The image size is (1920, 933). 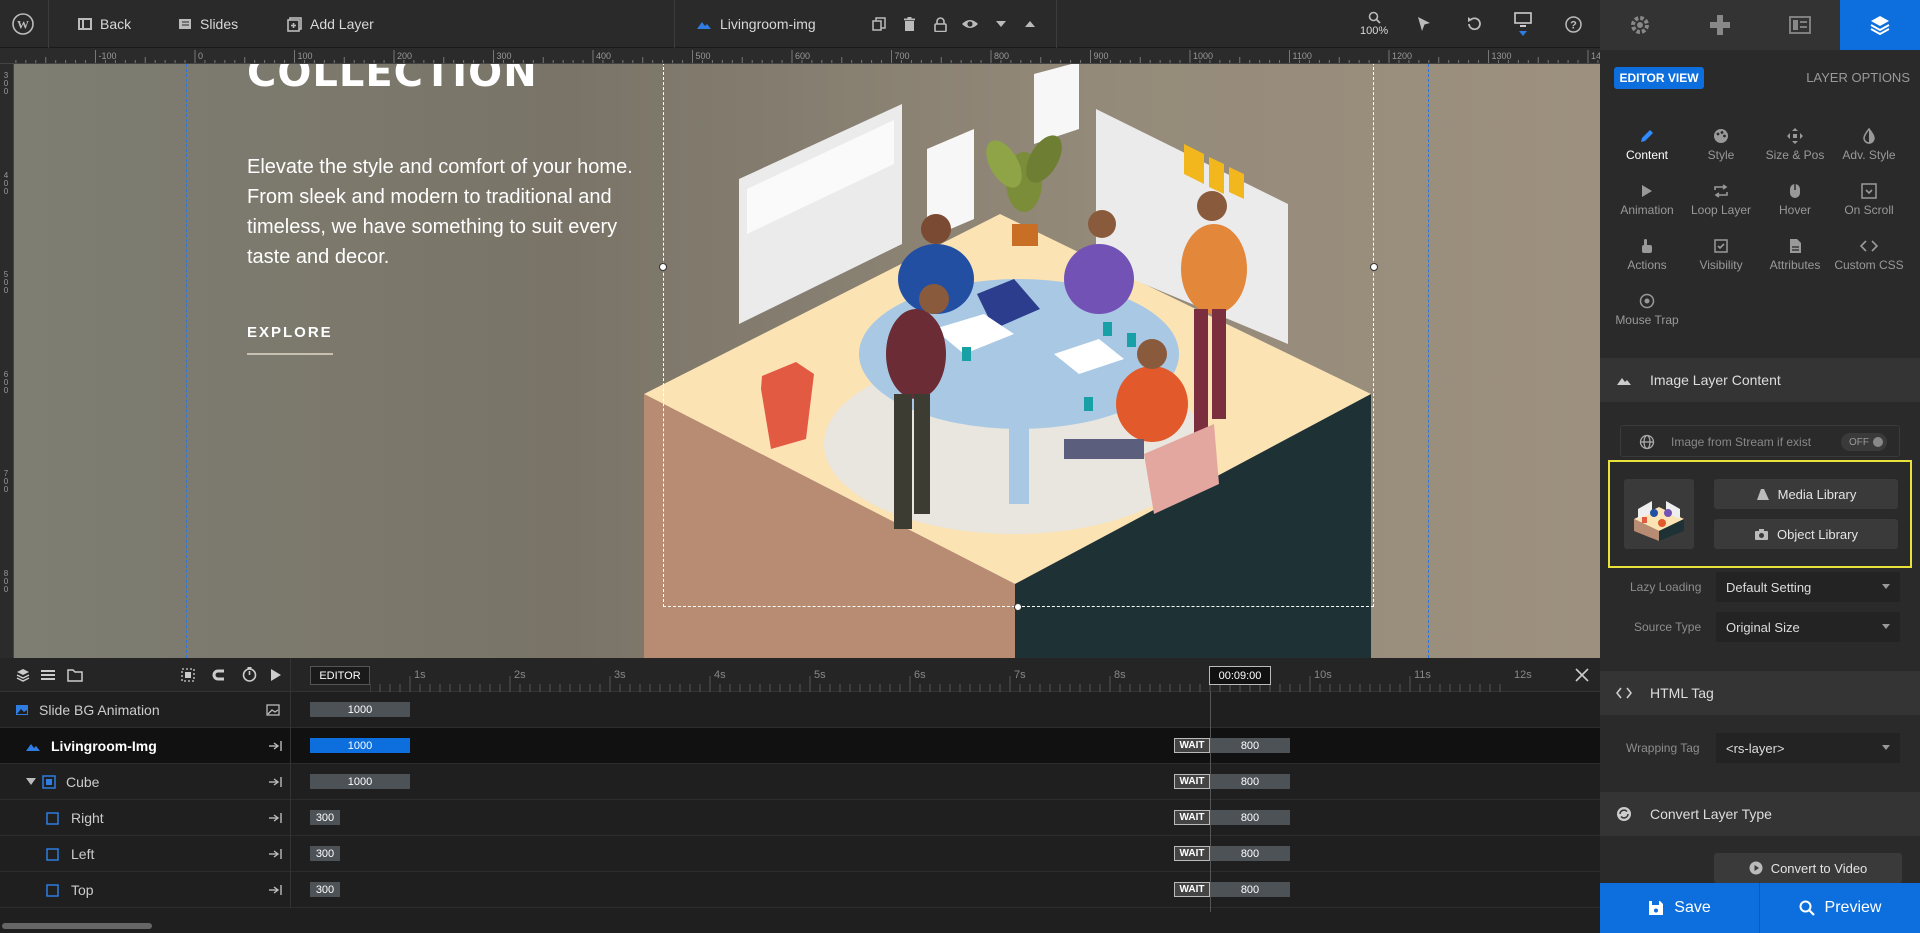 What do you see at coordinates (800, 746) in the screenshot?
I see `timeline-row-selected: Livingroom-Img 1000 WAIT 800` at bounding box center [800, 746].